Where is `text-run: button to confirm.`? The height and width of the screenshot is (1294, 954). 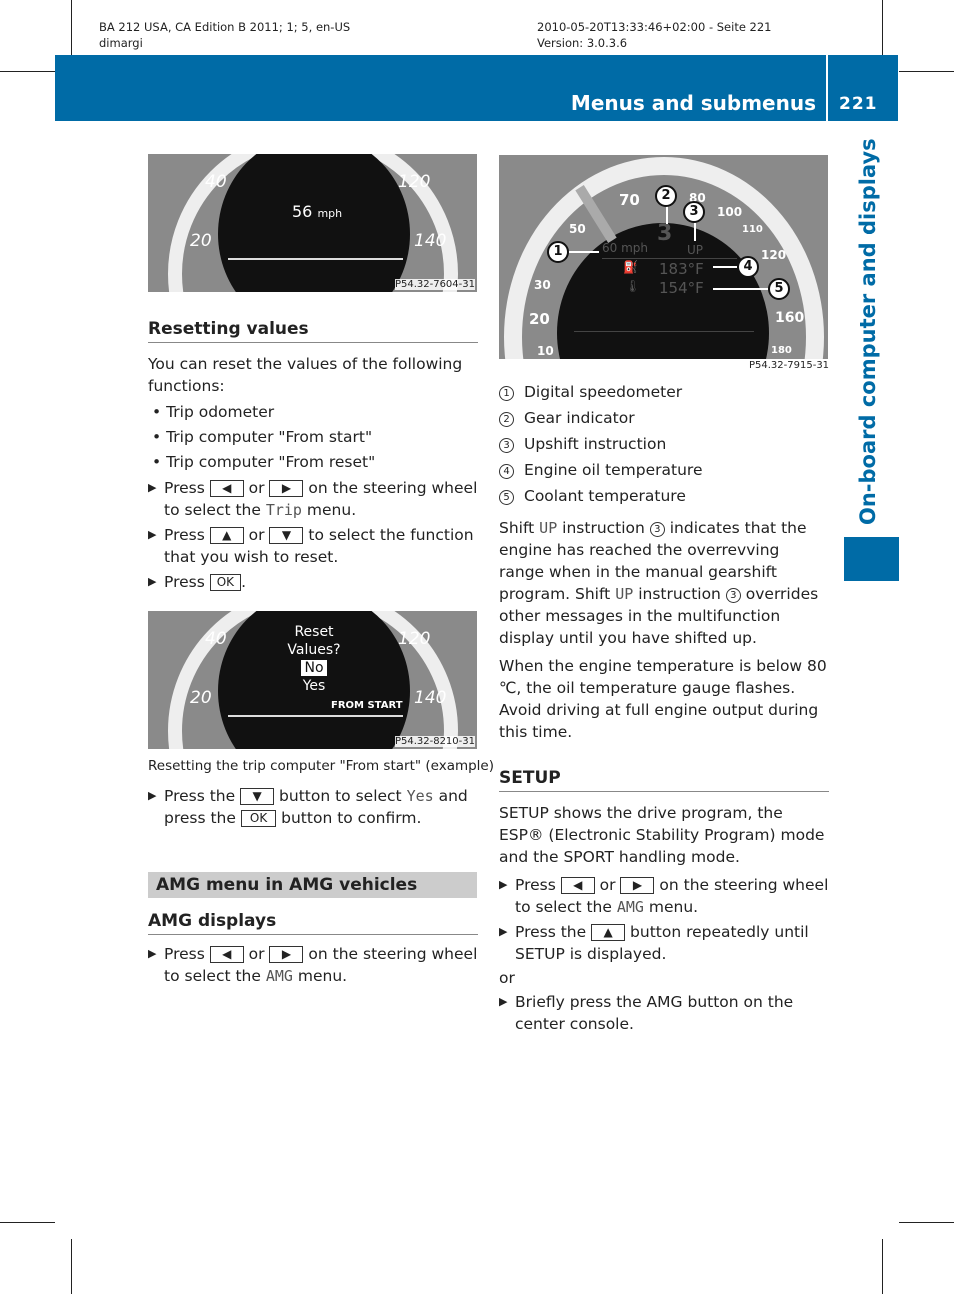
text-run: button to confirm. is located at coordinates (351, 818).